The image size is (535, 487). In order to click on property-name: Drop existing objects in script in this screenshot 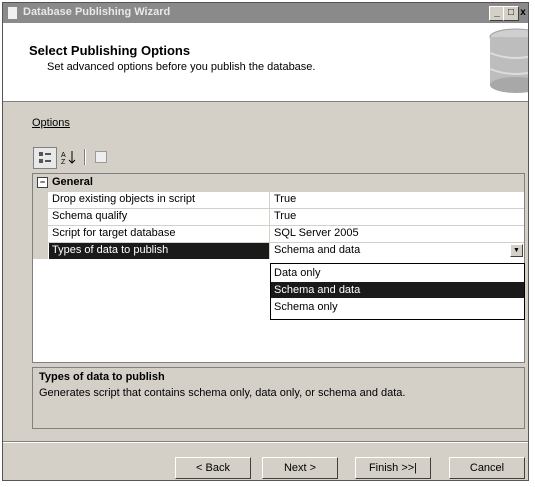, I will do `click(124, 199)`.